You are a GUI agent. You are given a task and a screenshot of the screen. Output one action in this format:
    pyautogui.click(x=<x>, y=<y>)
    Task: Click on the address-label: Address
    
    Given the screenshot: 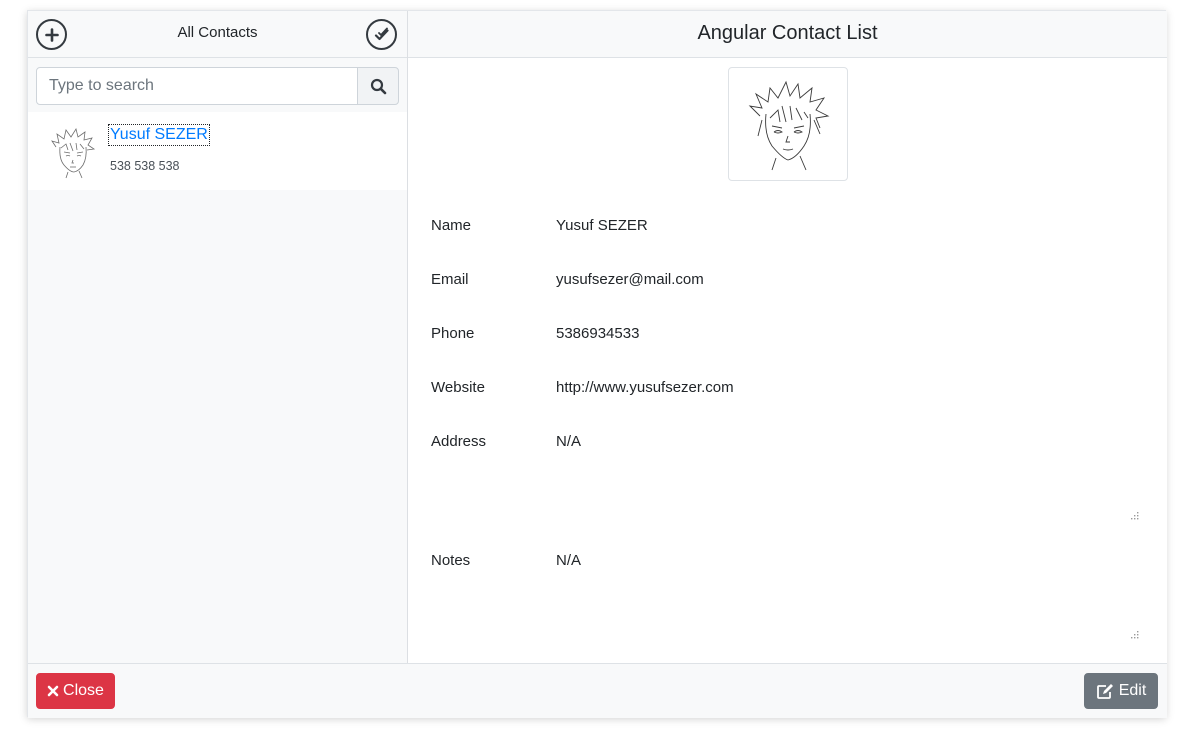 What is the action you would take?
    pyautogui.click(x=459, y=441)
    